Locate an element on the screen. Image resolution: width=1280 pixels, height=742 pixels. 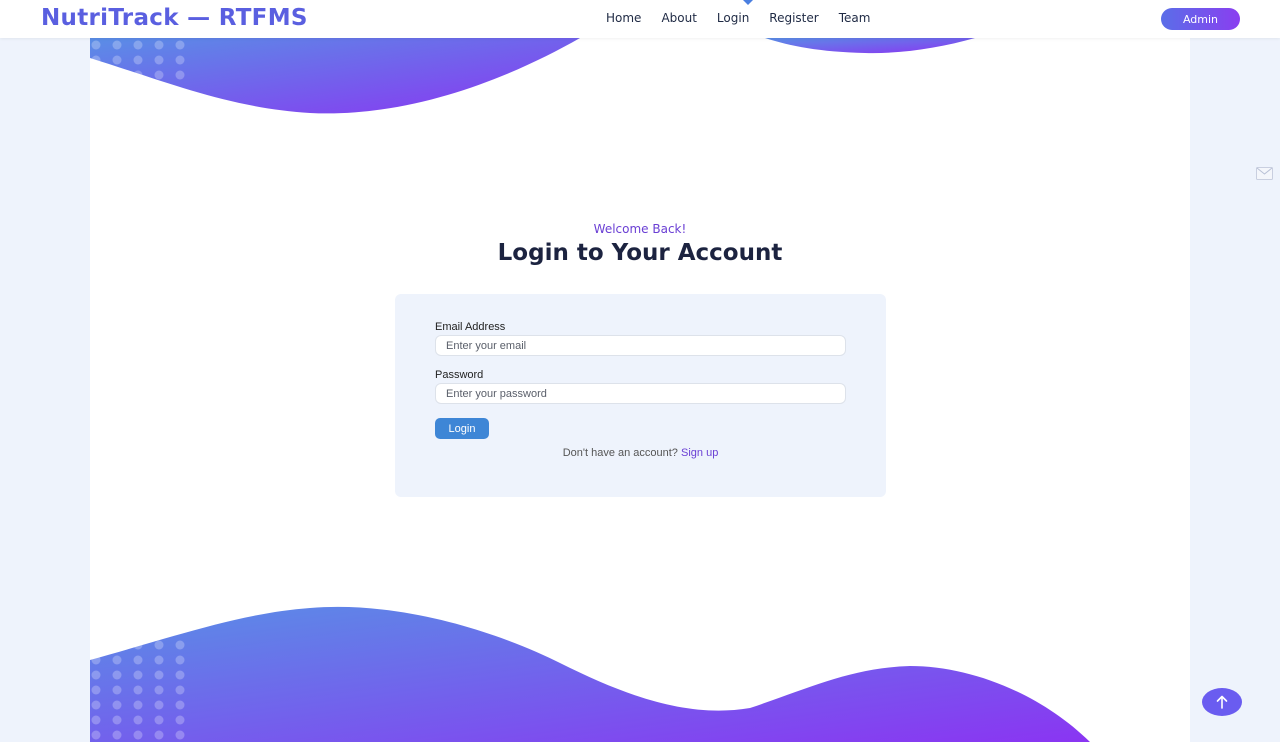
nav-register: Register is located at coordinates (793, 18).